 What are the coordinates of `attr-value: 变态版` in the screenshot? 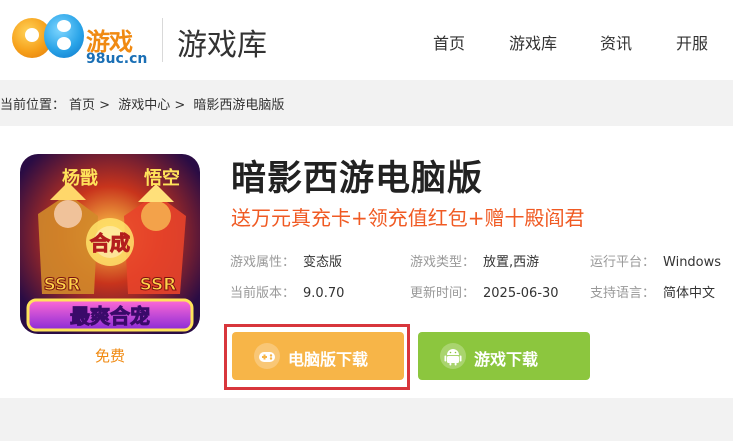 It's located at (323, 262).